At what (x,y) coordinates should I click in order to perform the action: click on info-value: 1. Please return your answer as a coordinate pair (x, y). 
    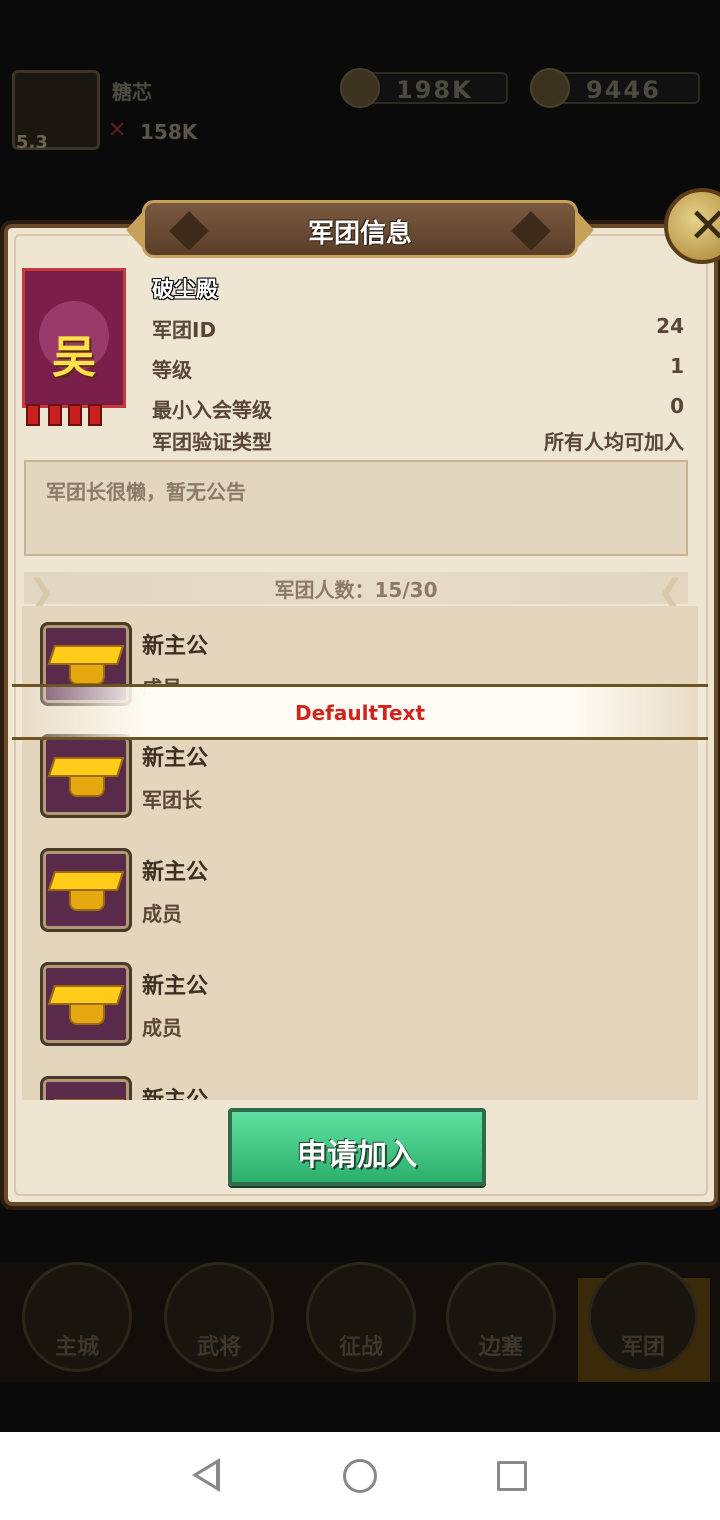
    Looking at the image, I should click on (677, 366).